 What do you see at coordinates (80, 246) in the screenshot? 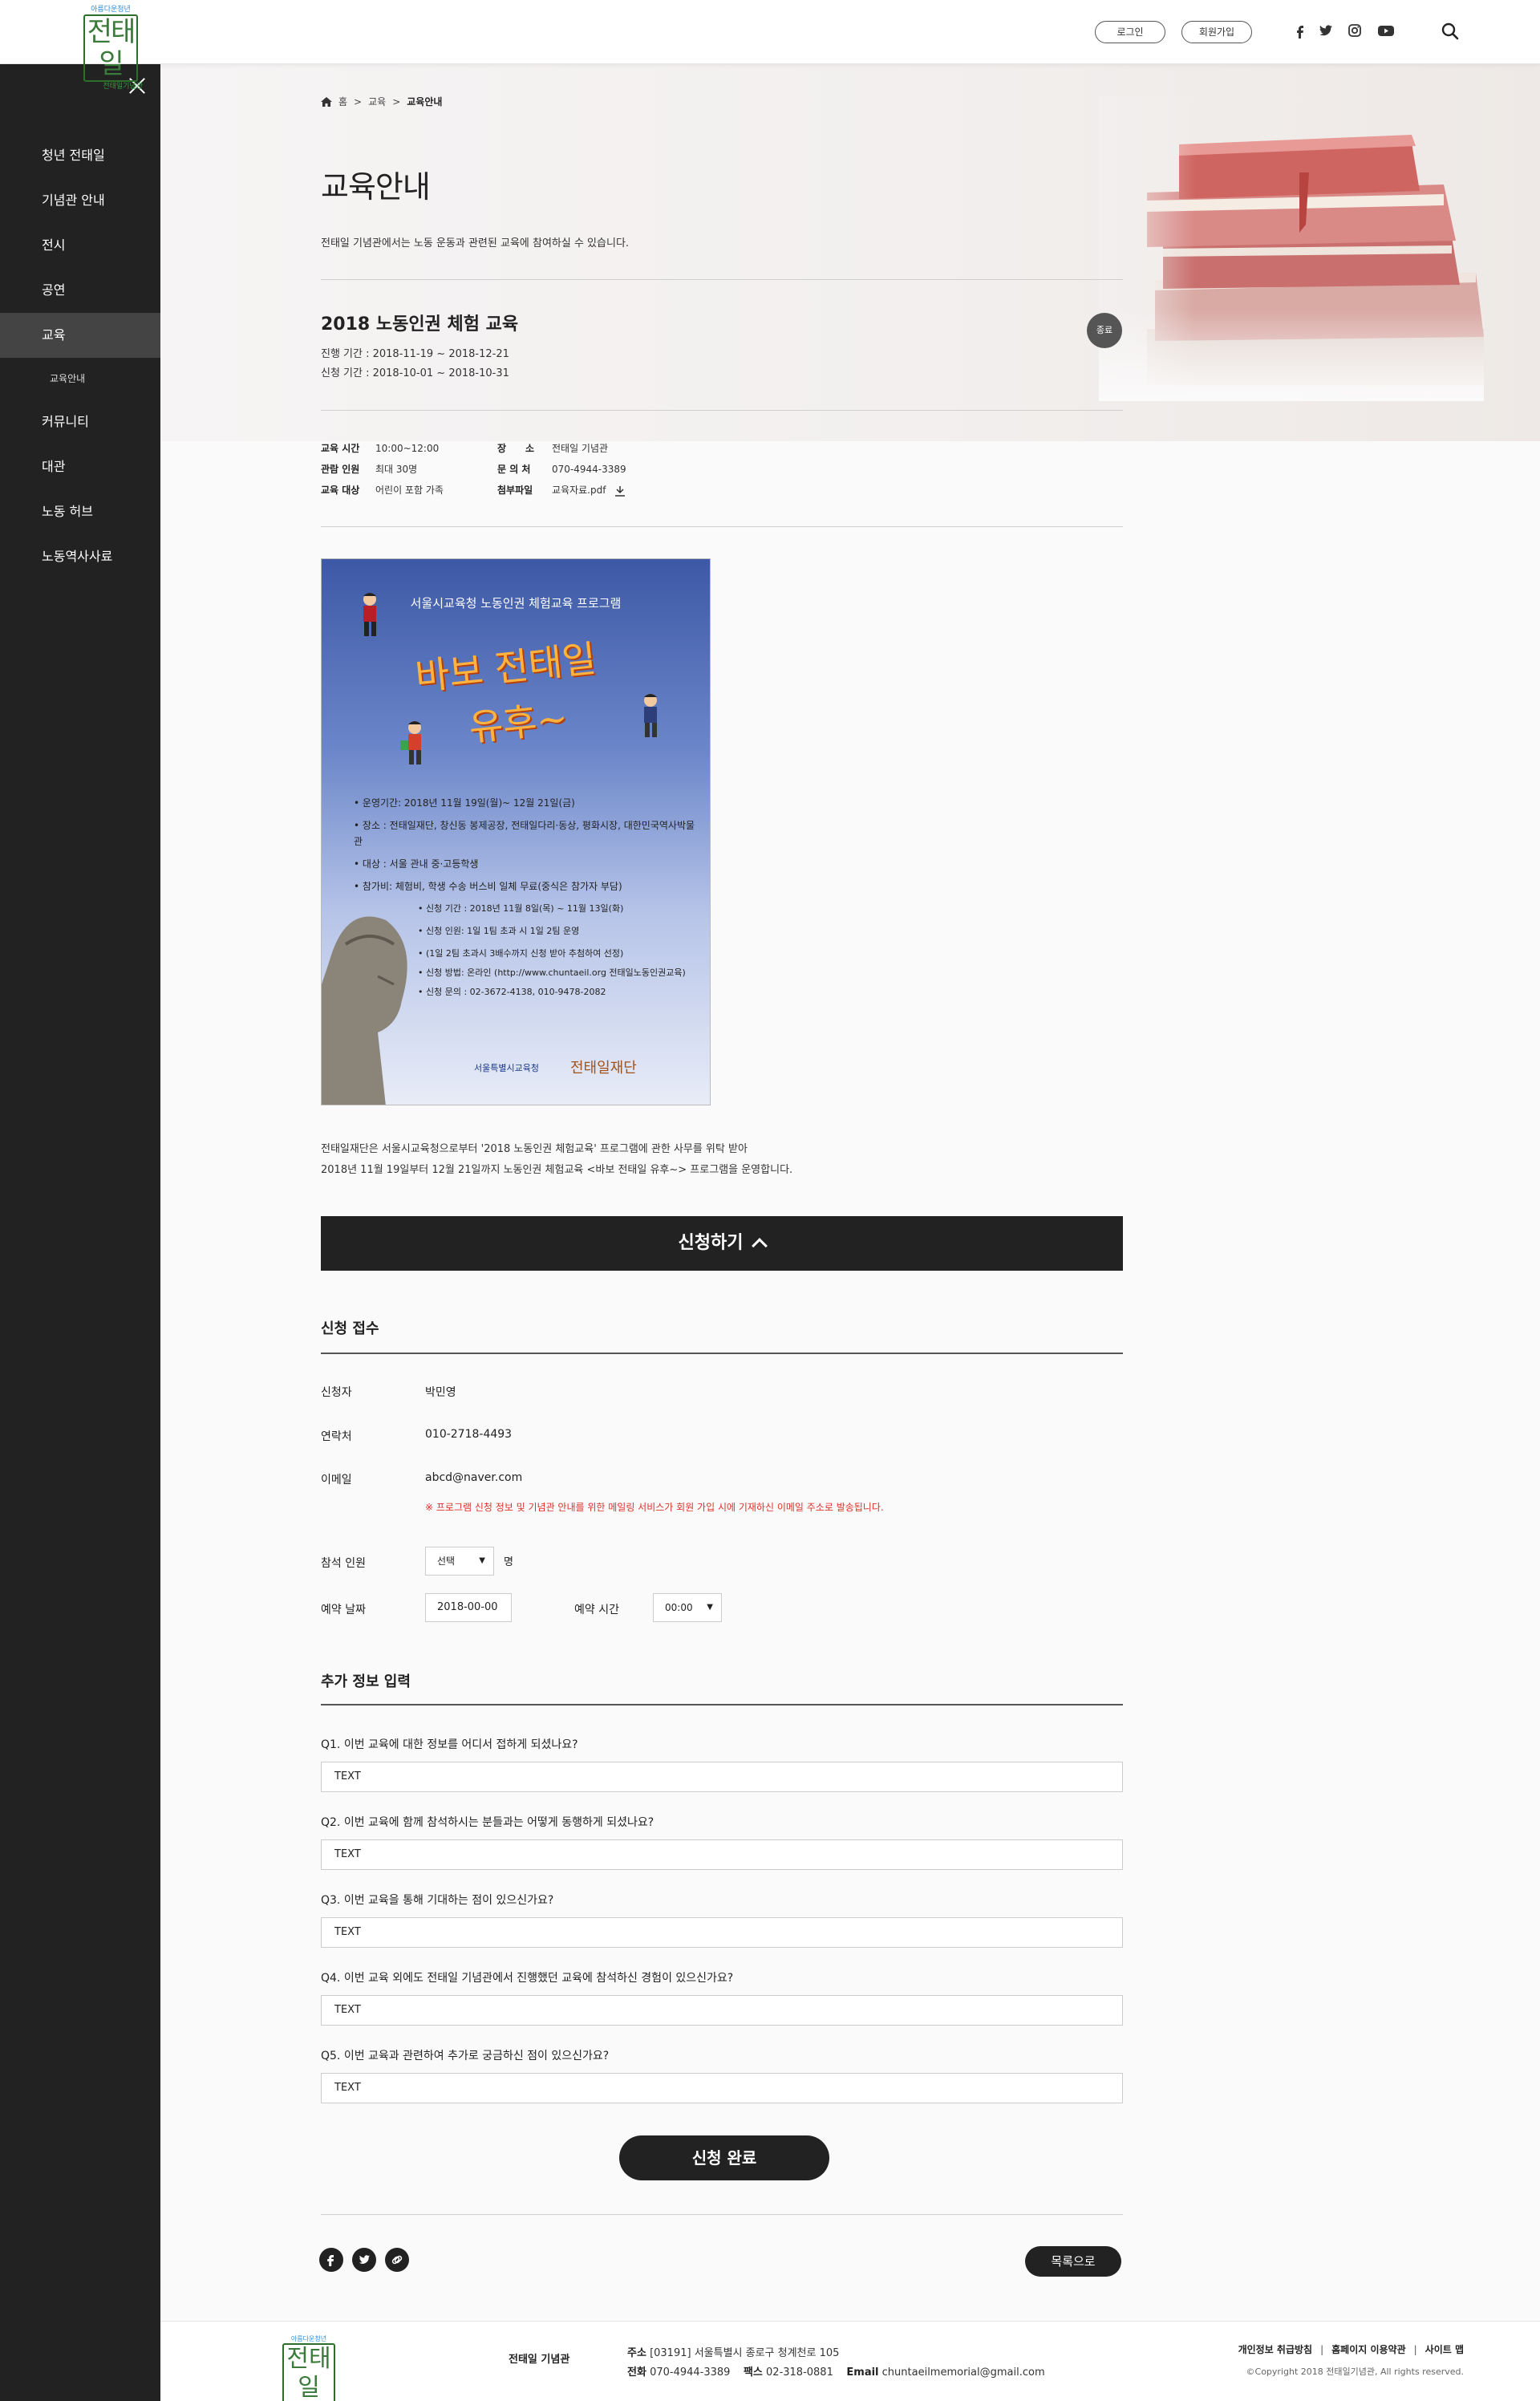
I see `sidebar-item-exhibition: 전시` at bounding box center [80, 246].